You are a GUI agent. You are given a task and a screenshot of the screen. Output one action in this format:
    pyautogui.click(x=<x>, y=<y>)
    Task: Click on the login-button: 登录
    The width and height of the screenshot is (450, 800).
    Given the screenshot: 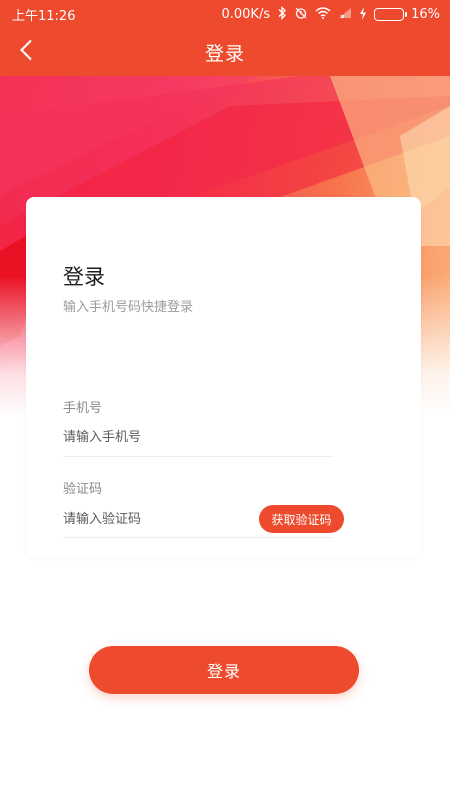 What is the action you would take?
    pyautogui.click(x=224, y=670)
    